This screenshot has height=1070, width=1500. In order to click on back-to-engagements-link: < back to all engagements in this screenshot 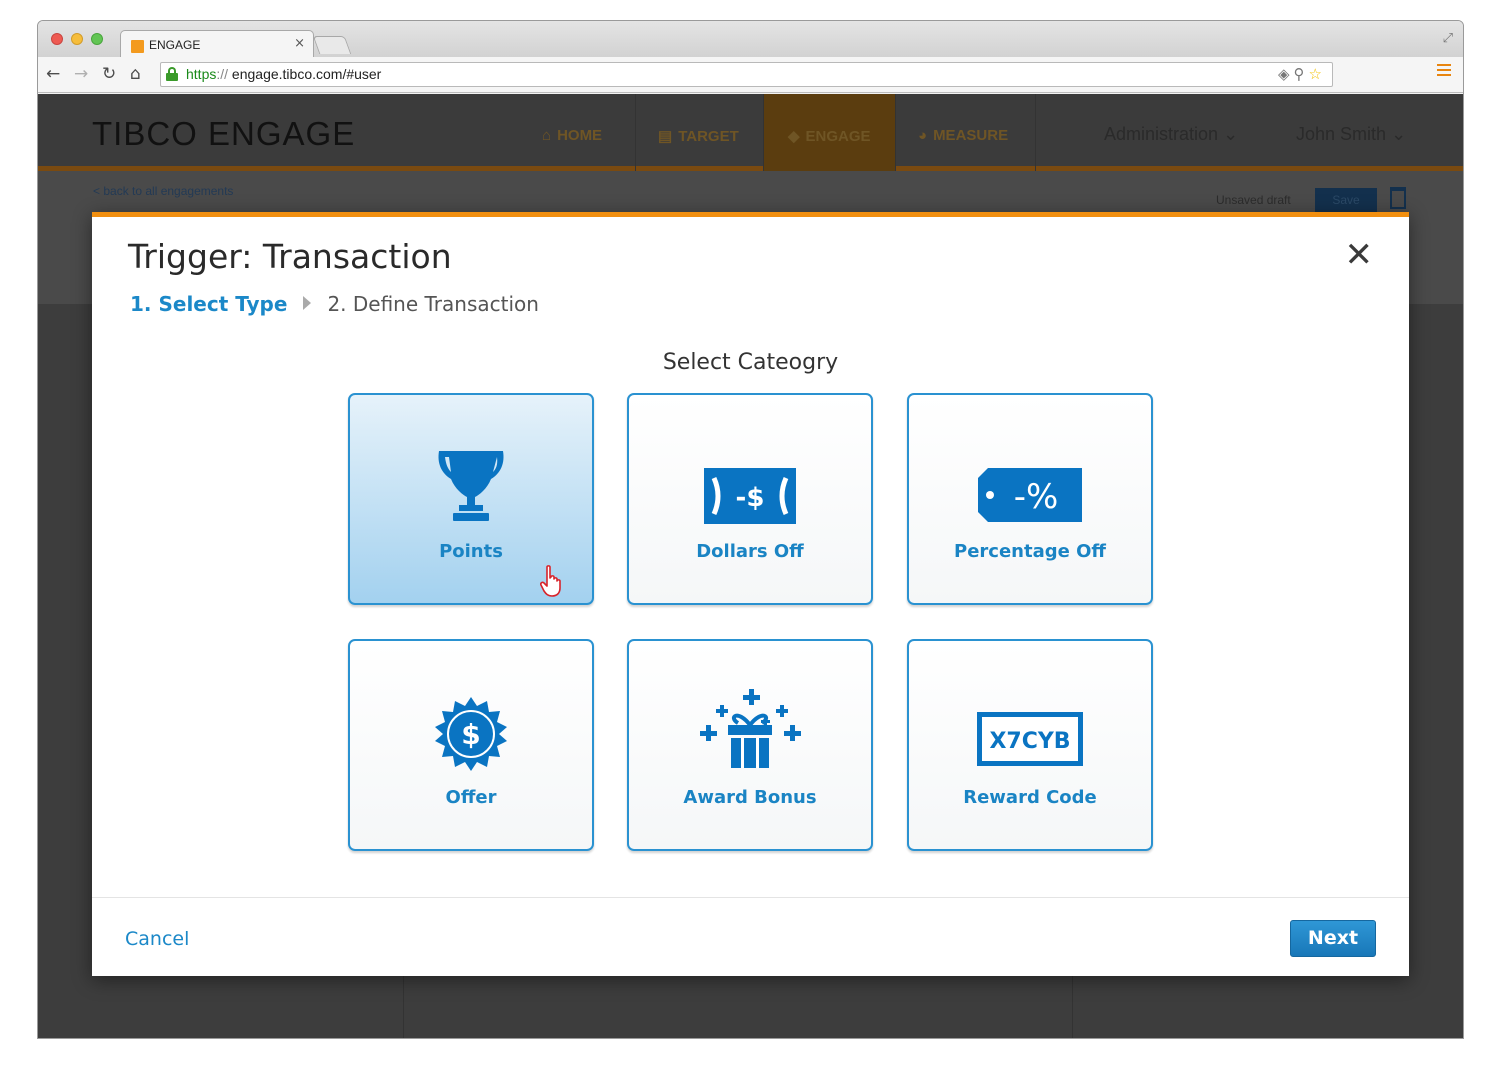, I will do `click(163, 191)`.